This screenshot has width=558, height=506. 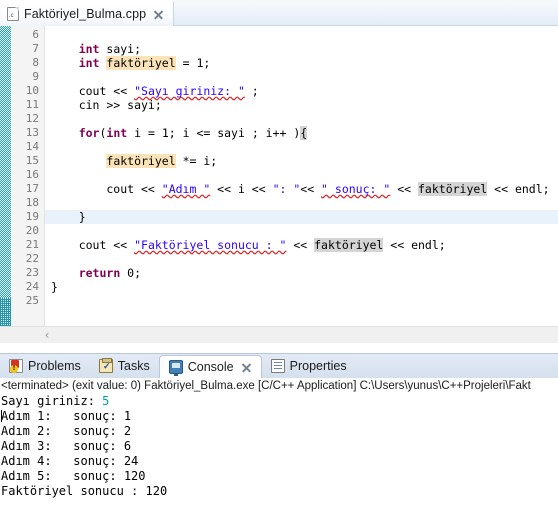 What do you see at coordinates (279, 461) in the screenshot?
I see `console-line: Adım 4: sonuç: 24` at bounding box center [279, 461].